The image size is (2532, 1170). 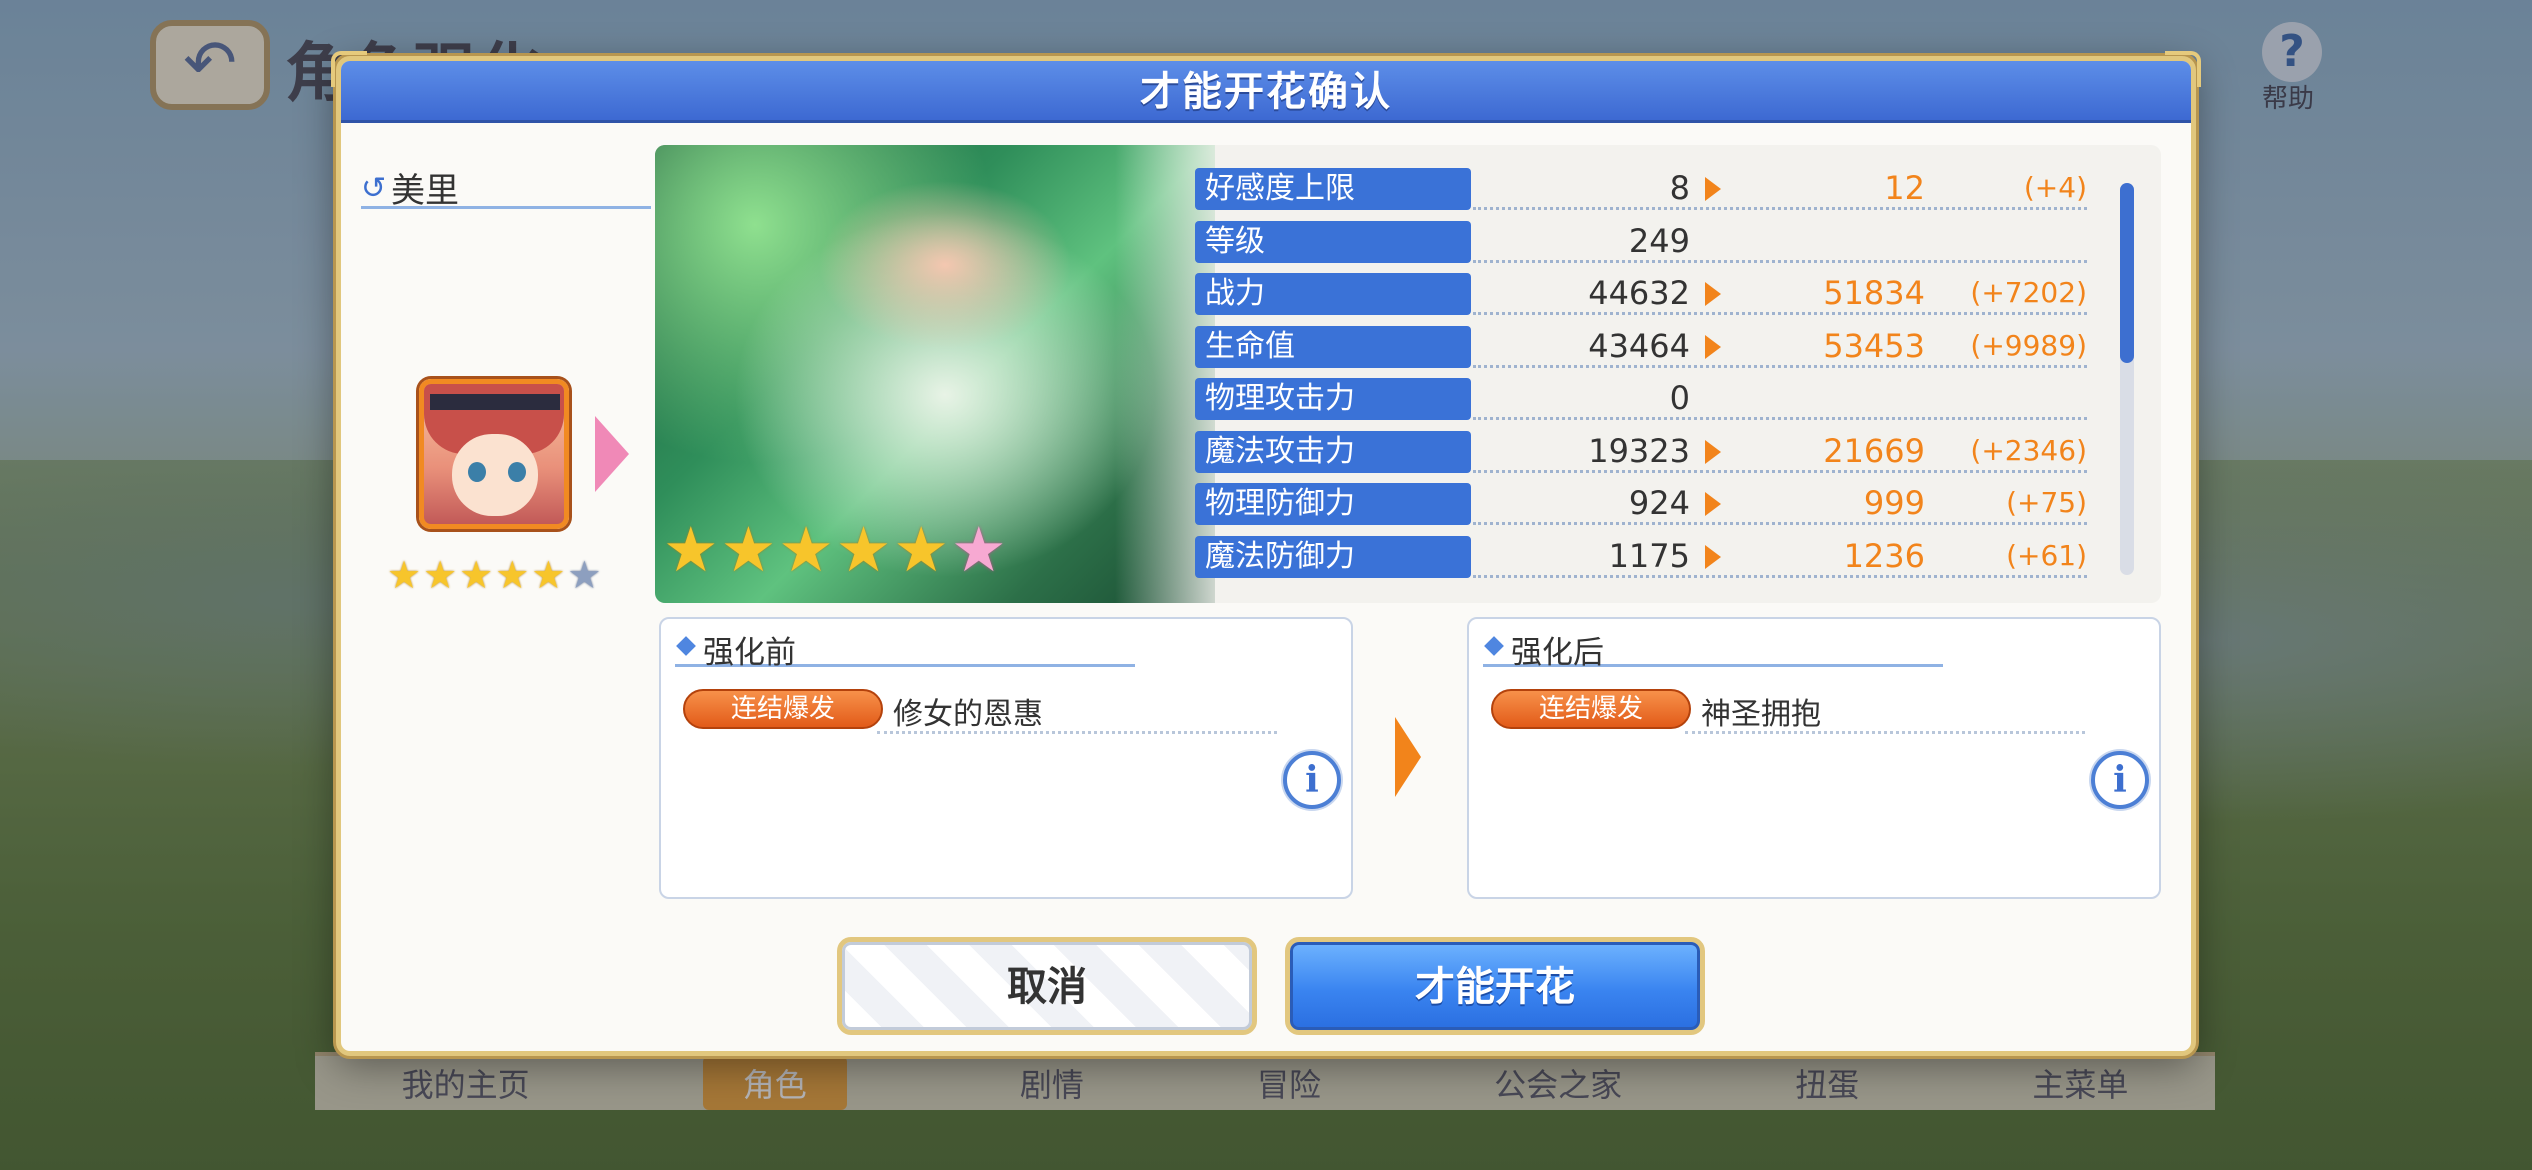 What do you see at coordinates (1333, 451) in the screenshot?
I see `stat-label: 魔法攻击力` at bounding box center [1333, 451].